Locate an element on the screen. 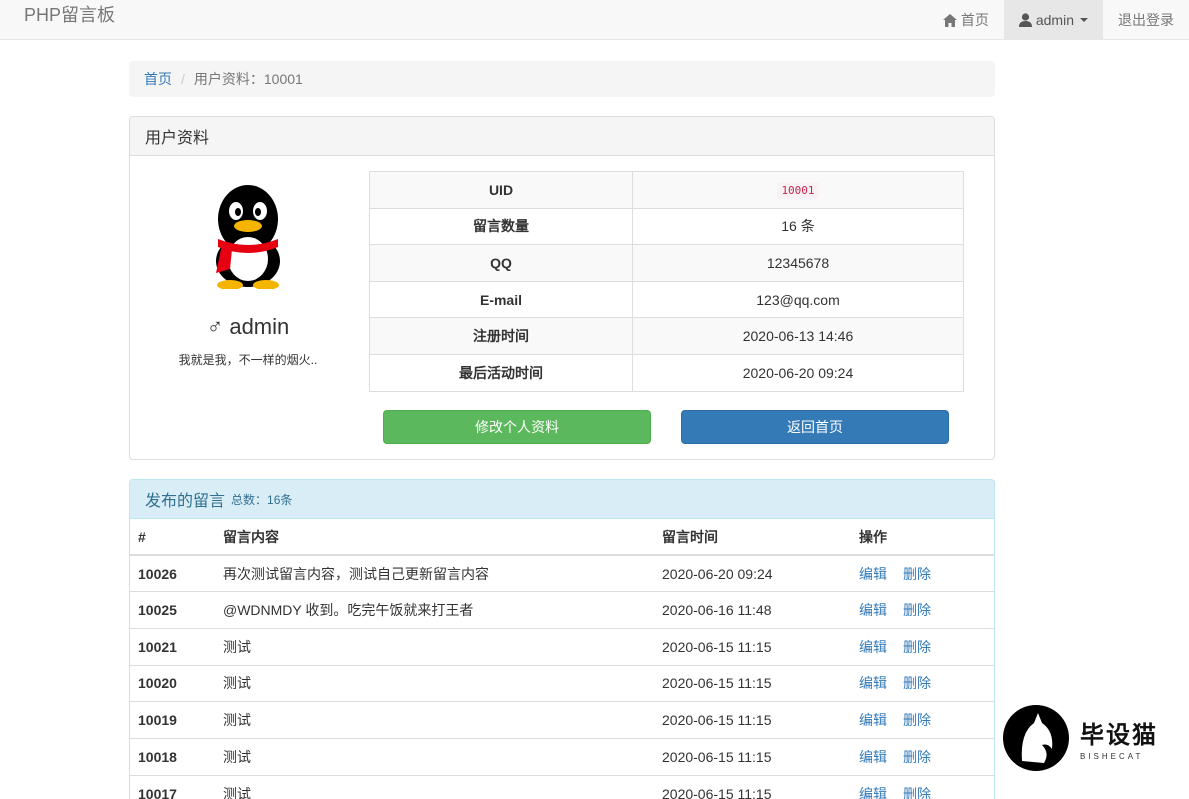 This screenshot has width=1189, height=799. post-id: 10019 is located at coordinates (172, 720).